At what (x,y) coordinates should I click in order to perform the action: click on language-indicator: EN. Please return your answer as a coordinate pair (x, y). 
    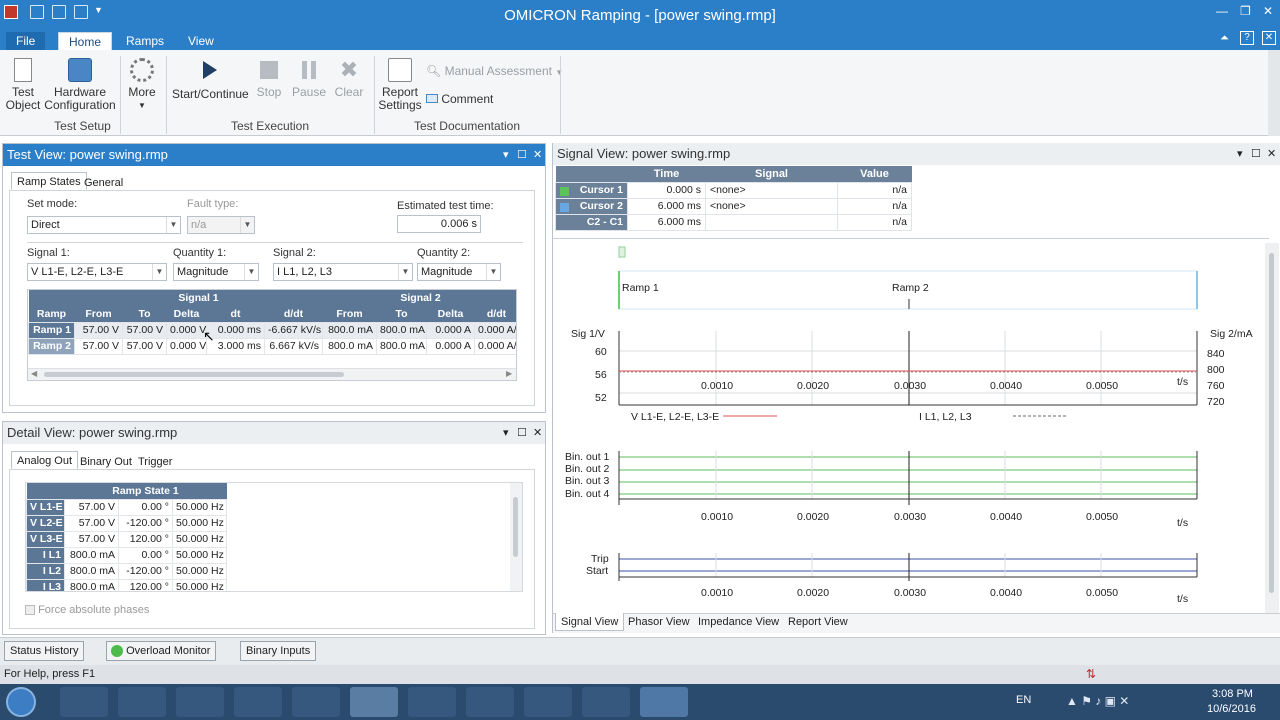
    Looking at the image, I should click on (1023, 700).